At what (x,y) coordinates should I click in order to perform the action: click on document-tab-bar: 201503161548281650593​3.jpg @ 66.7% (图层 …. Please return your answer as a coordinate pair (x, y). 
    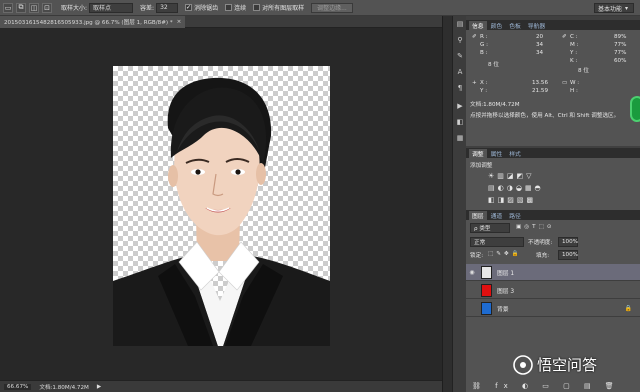
    Looking at the image, I should click on (221, 22).